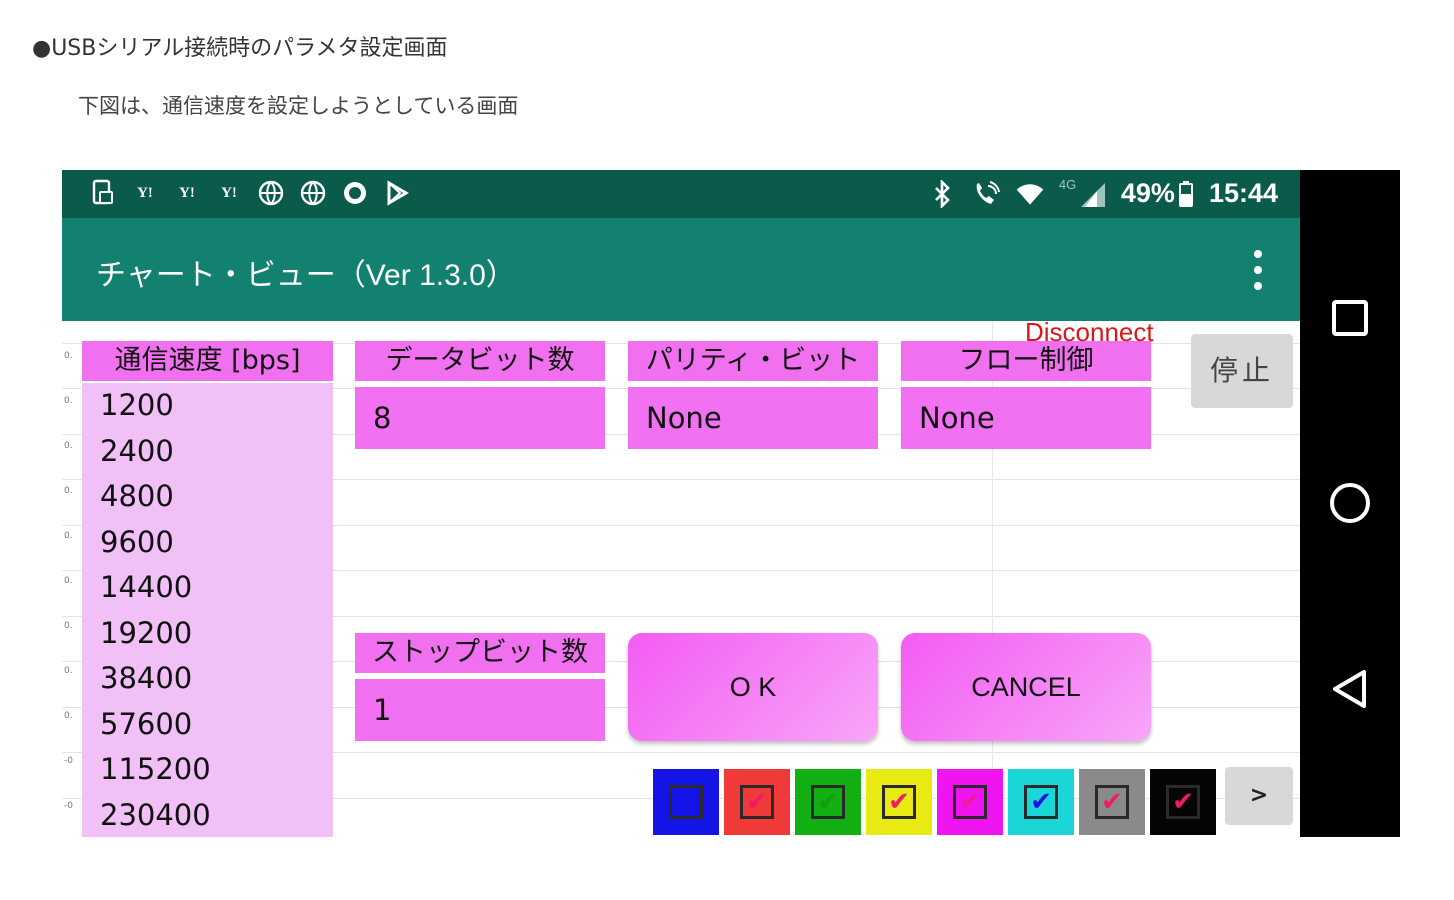 This screenshot has height=900, width=1454. I want to click on speed-option: 115200, so click(216, 770).